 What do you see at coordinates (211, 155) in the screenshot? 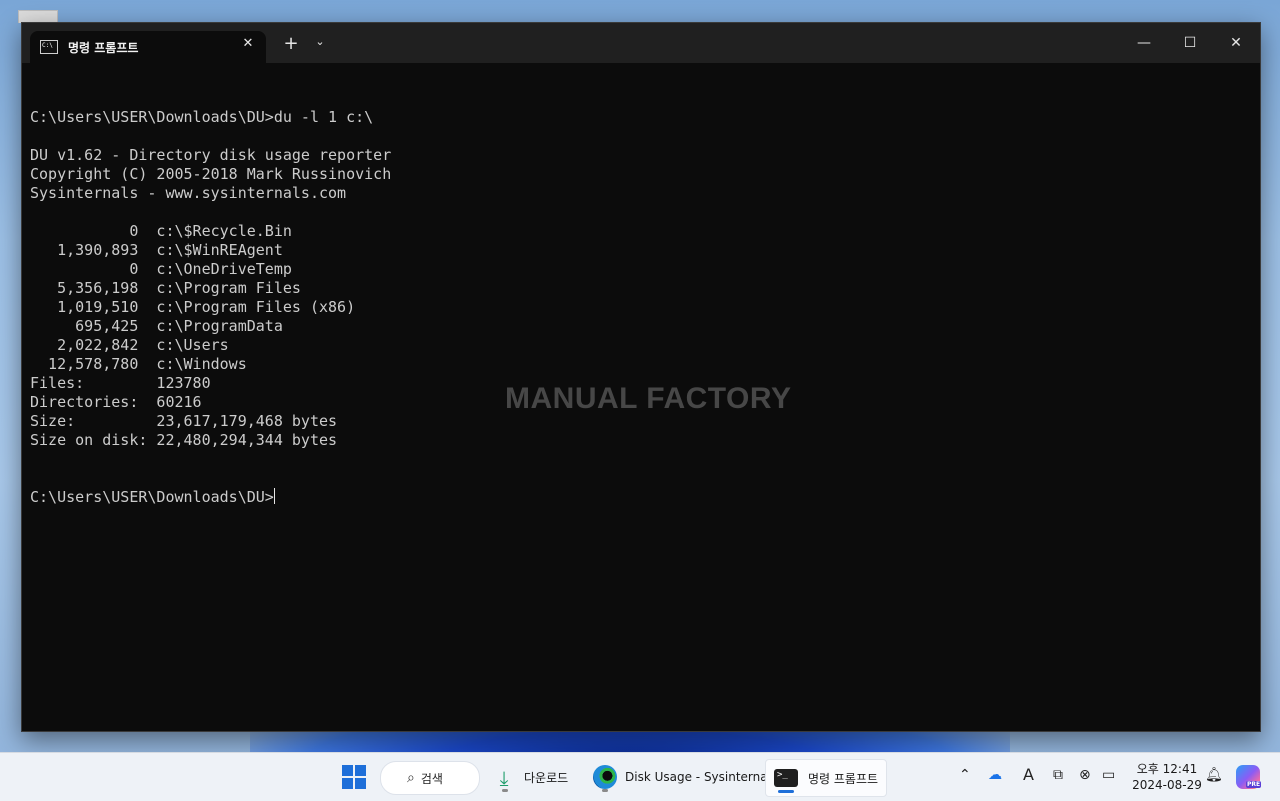
I see `console-line: DU v1.62 - Directory disk usage reporter` at bounding box center [211, 155].